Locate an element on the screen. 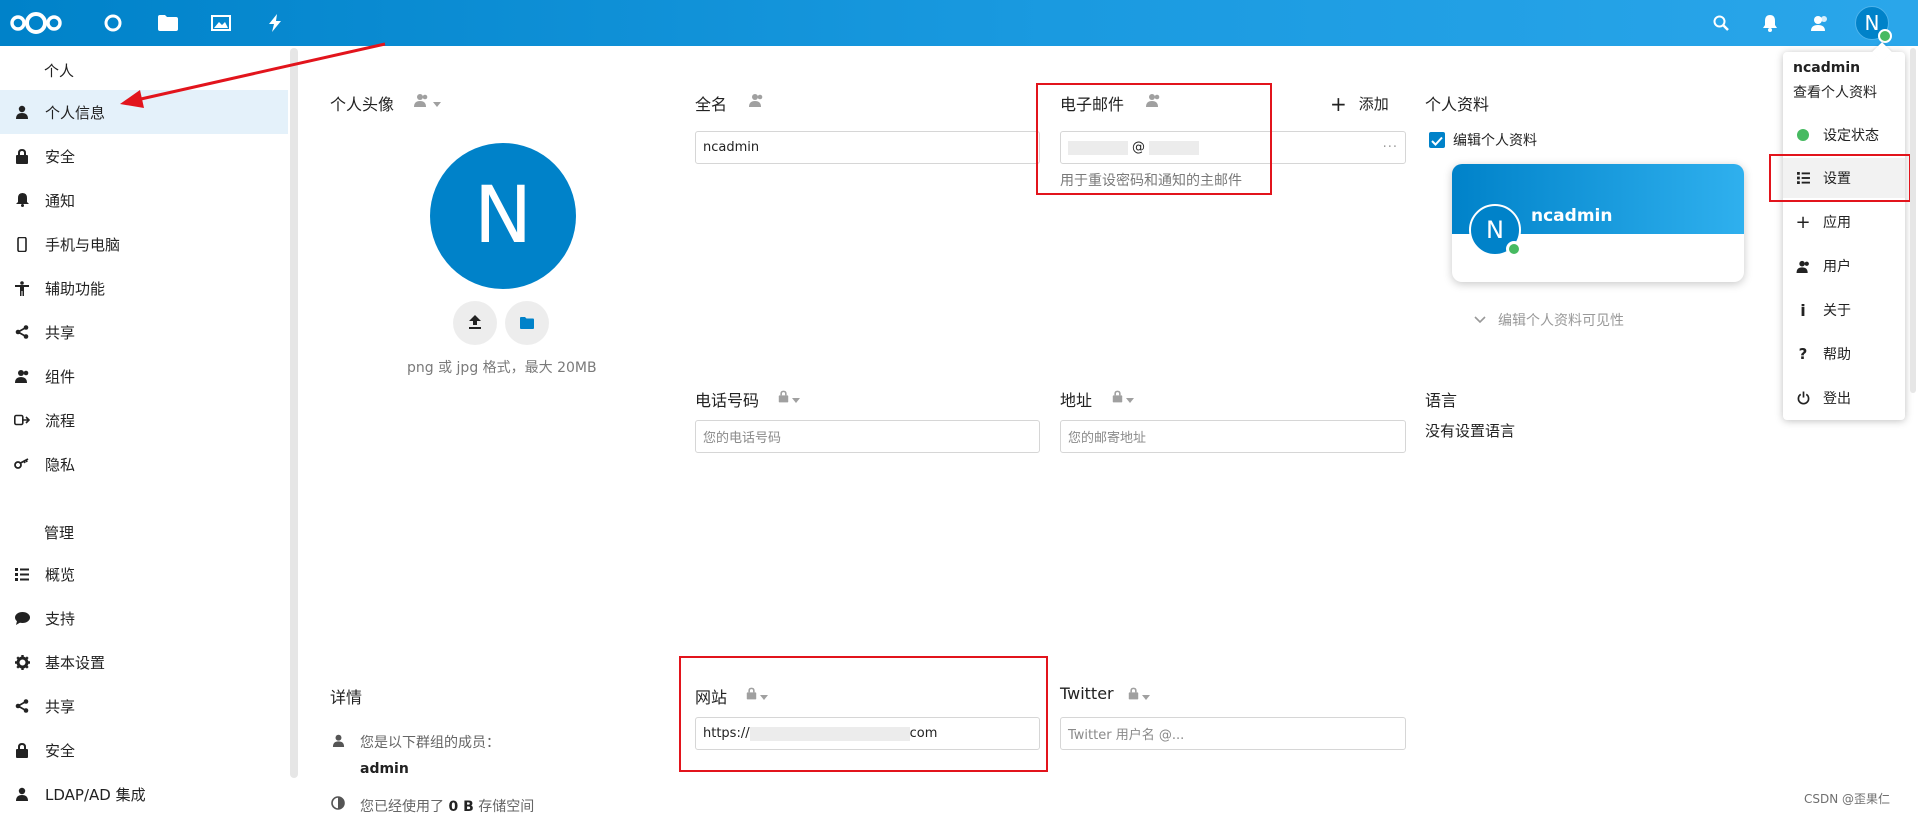  checkmark-icon is located at coordinates (1437, 140).